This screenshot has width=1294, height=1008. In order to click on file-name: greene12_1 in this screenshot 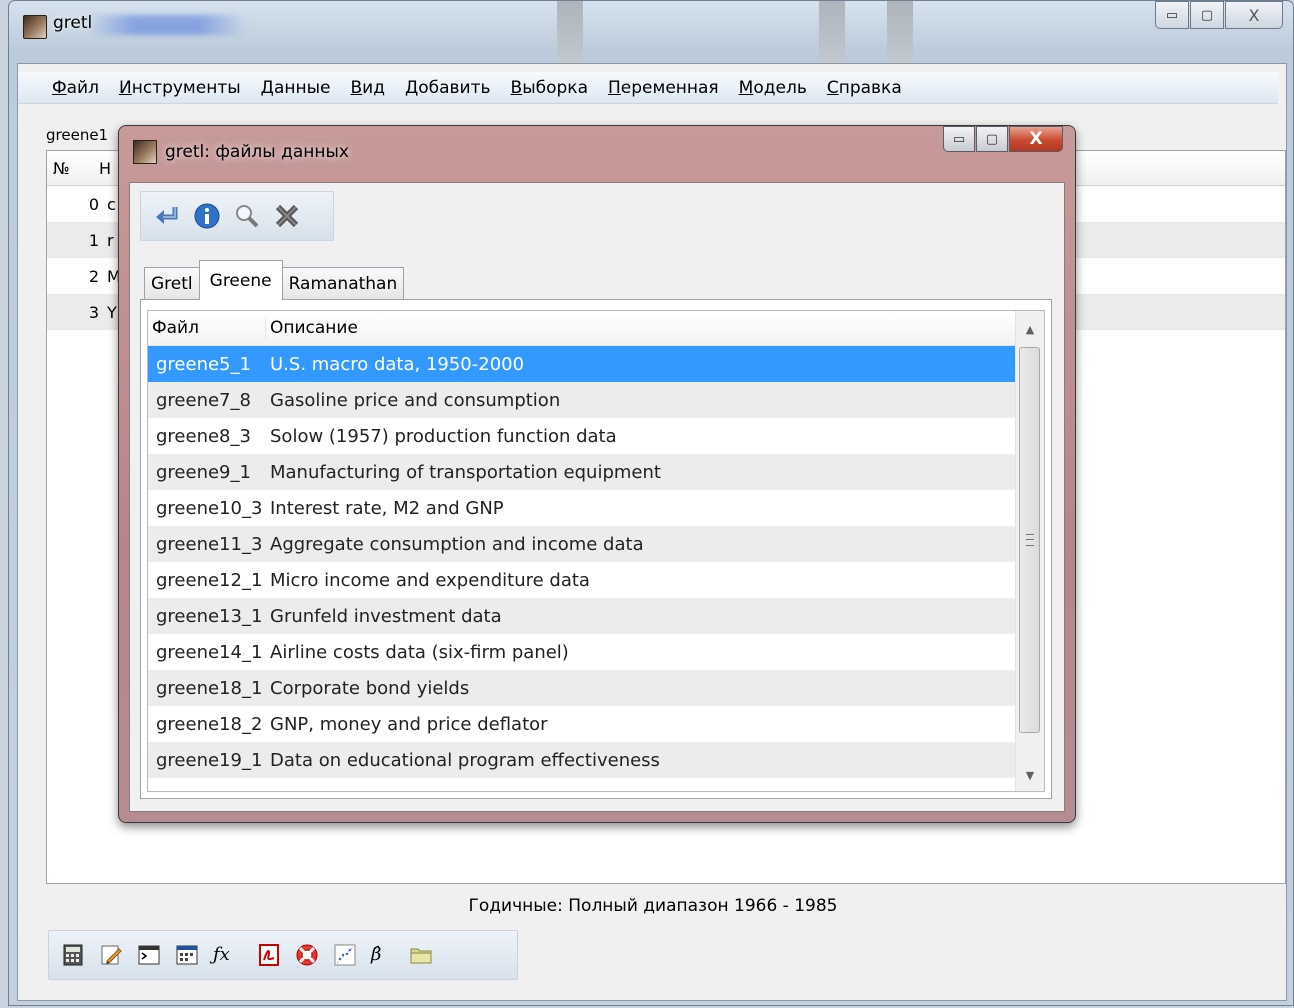, I will do `click(209, 580)`.